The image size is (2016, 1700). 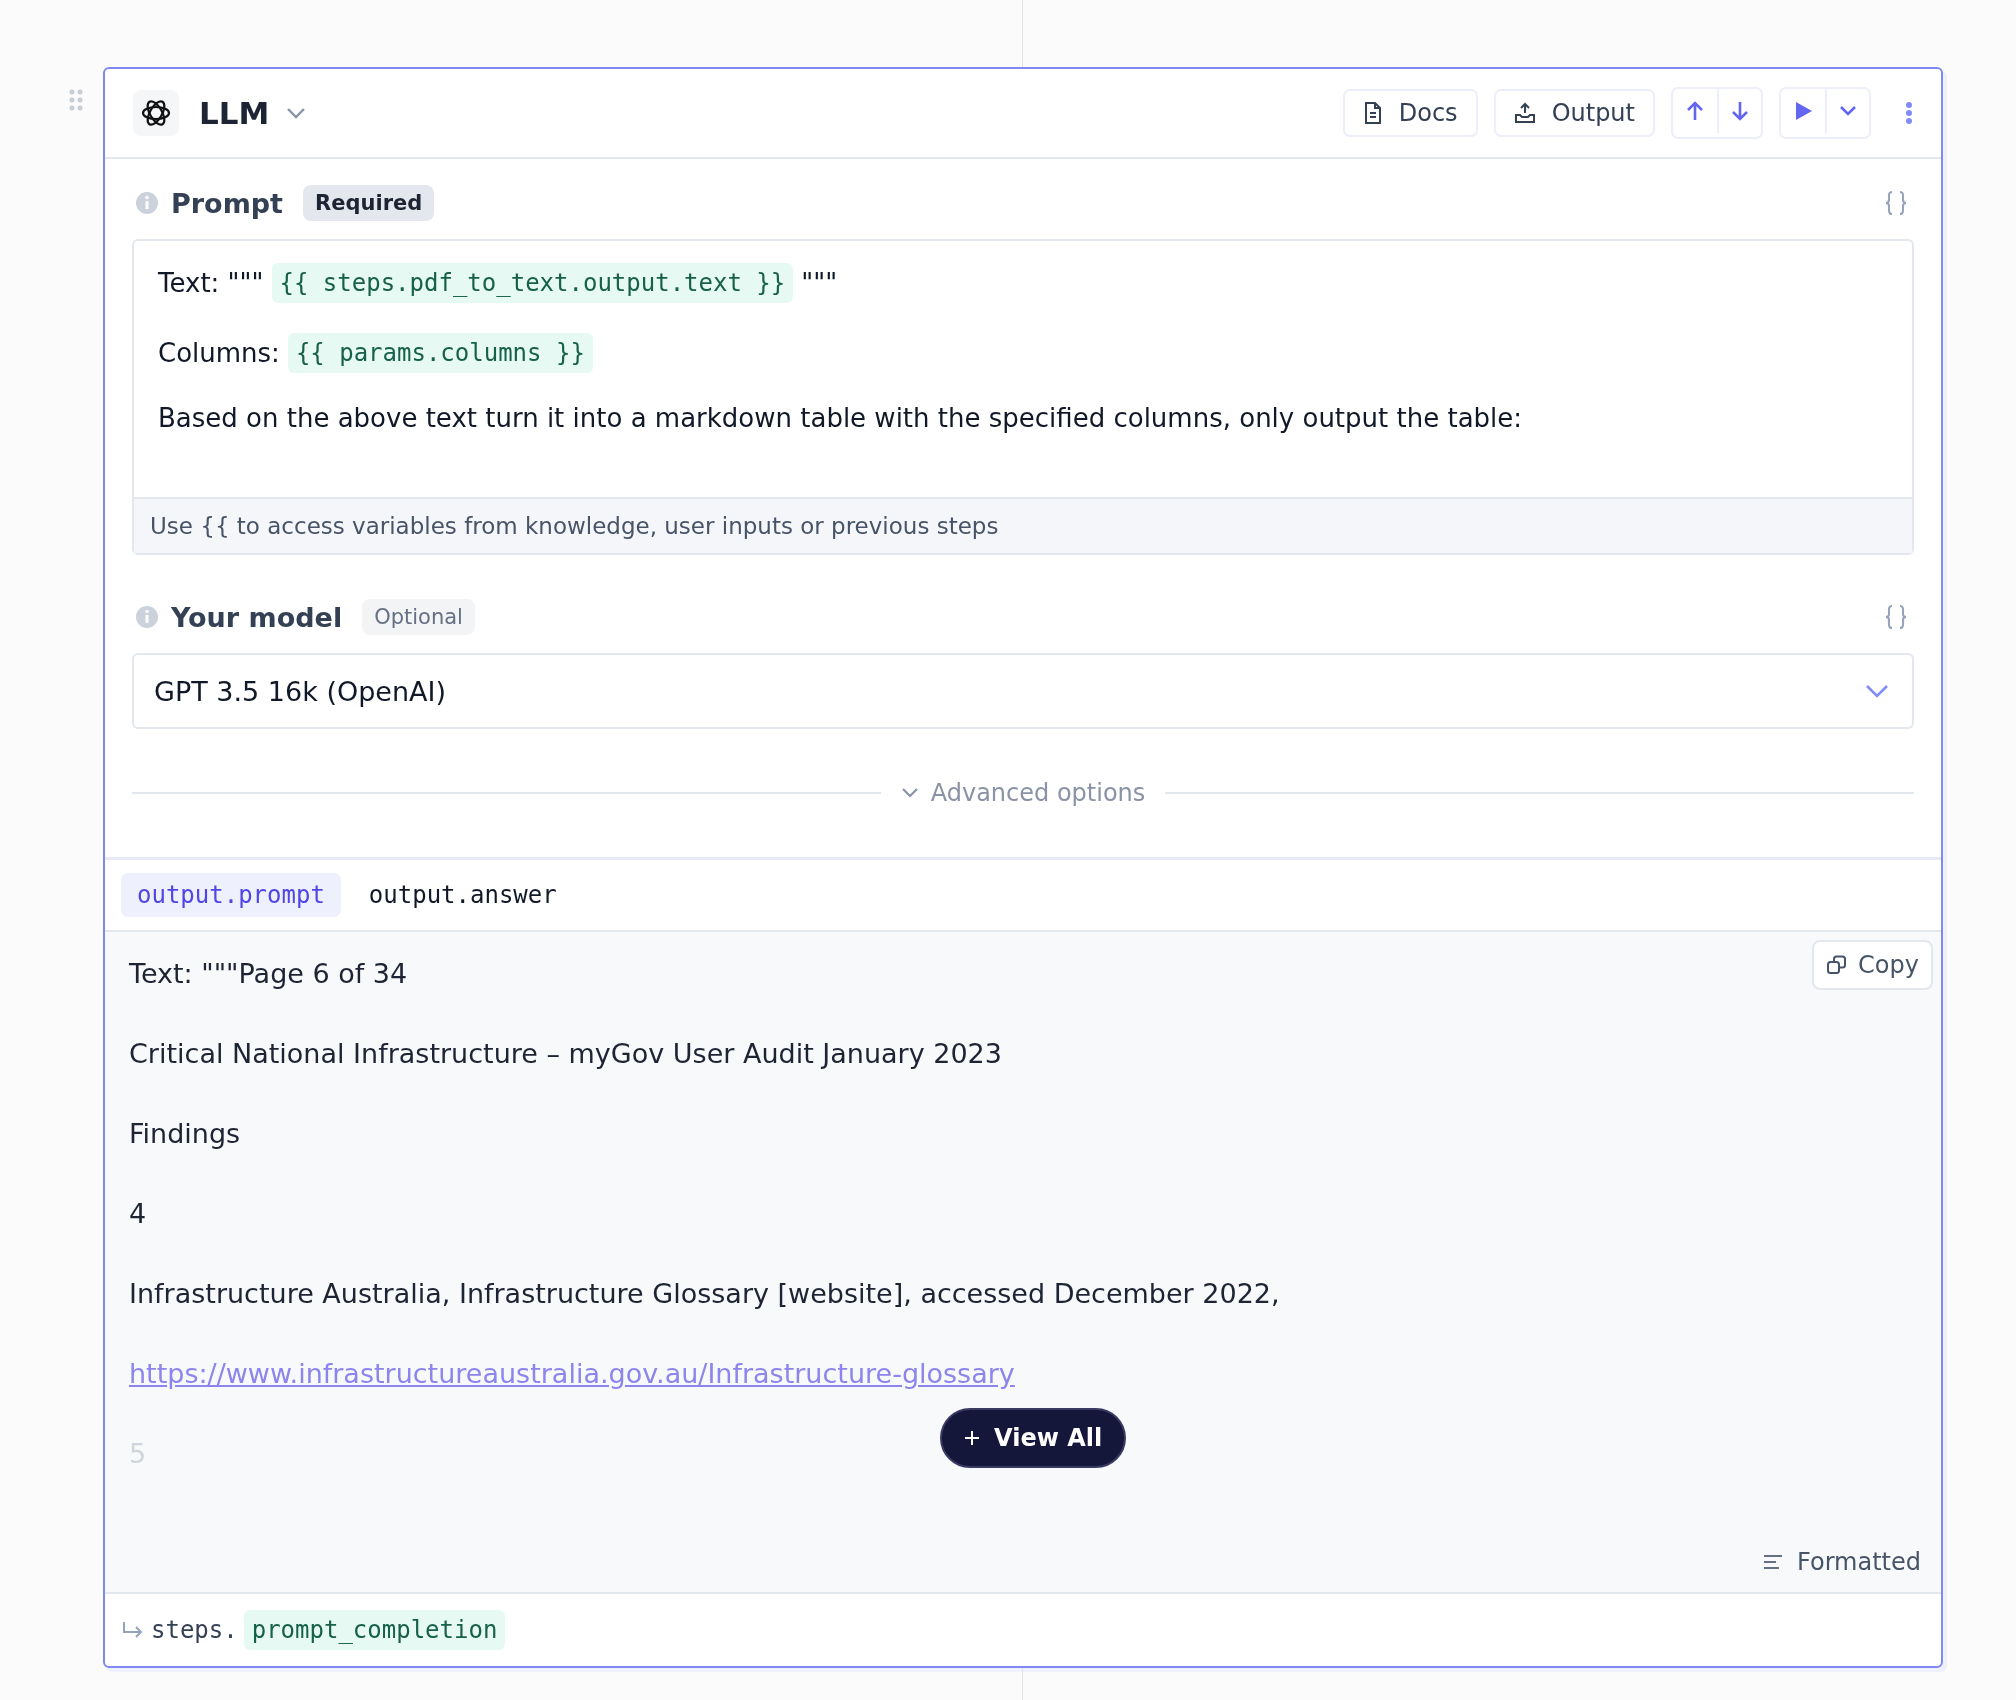 What do you see at coordinates (1773, 1562) in the screenshot?
I see `lines-icon` at bounding box center [1773, 1562].